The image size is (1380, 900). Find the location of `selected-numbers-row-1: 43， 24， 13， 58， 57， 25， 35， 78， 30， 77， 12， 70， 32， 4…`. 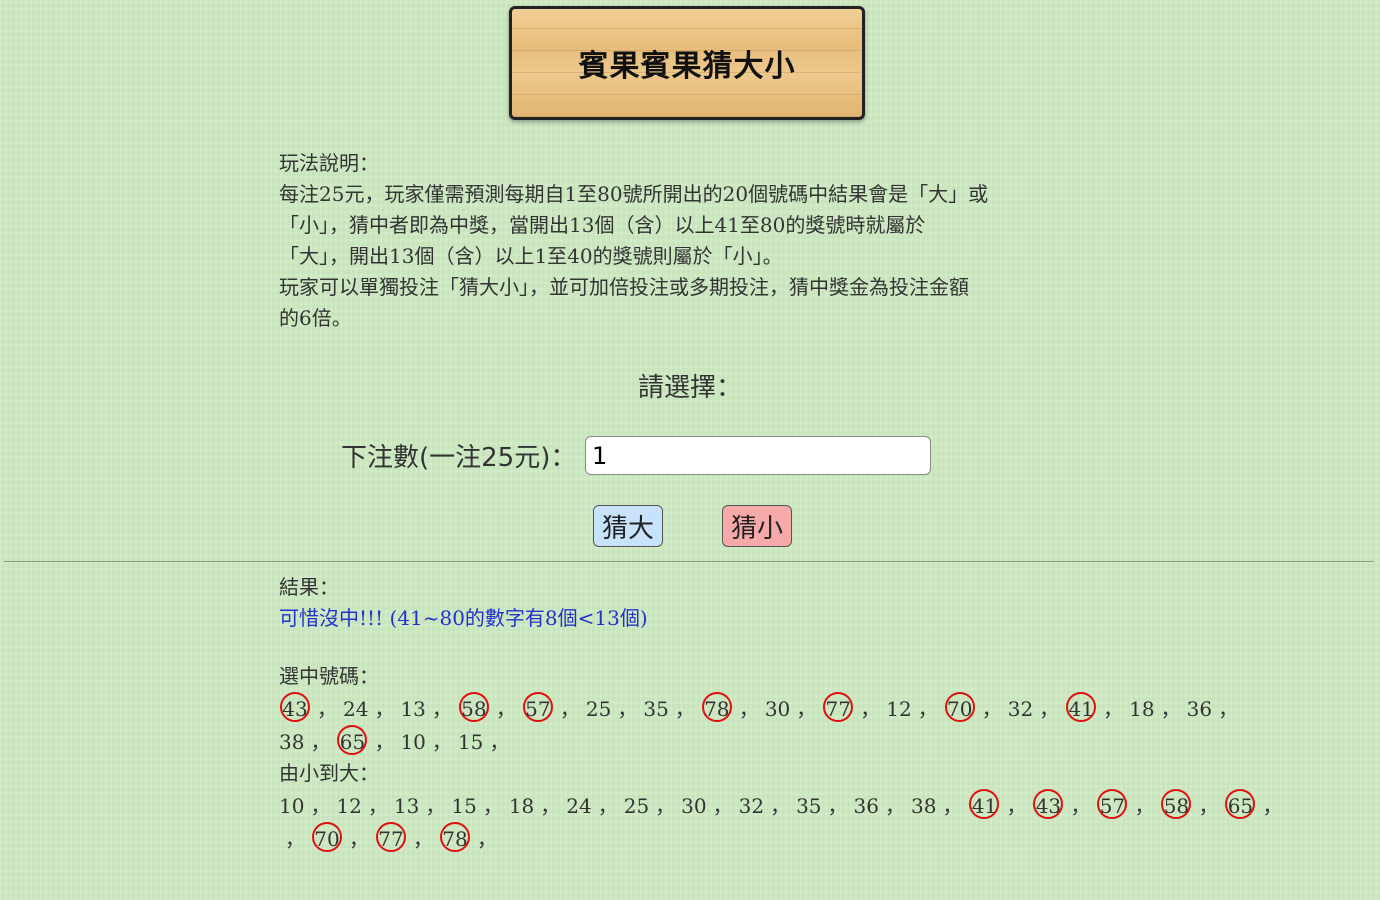

selected-numbers-row-1: 43， 24， 13， 58， 57， 25， 35， 78， 30， 77， 12， 70， 32， 4… is located at coordinates (758, 708).